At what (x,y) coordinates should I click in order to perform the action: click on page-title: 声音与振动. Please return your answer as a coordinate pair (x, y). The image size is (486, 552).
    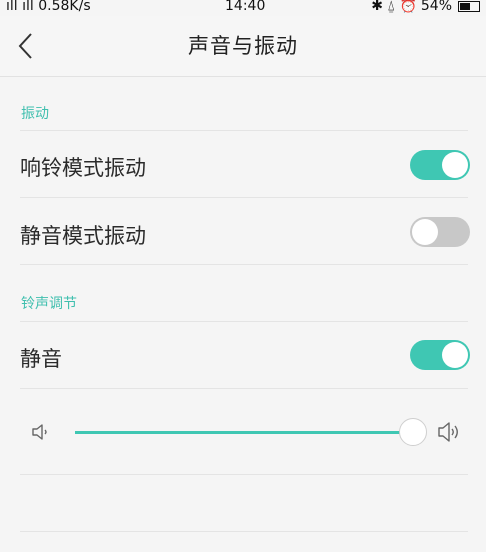
    Looking at the image, I should click on (243, 46).